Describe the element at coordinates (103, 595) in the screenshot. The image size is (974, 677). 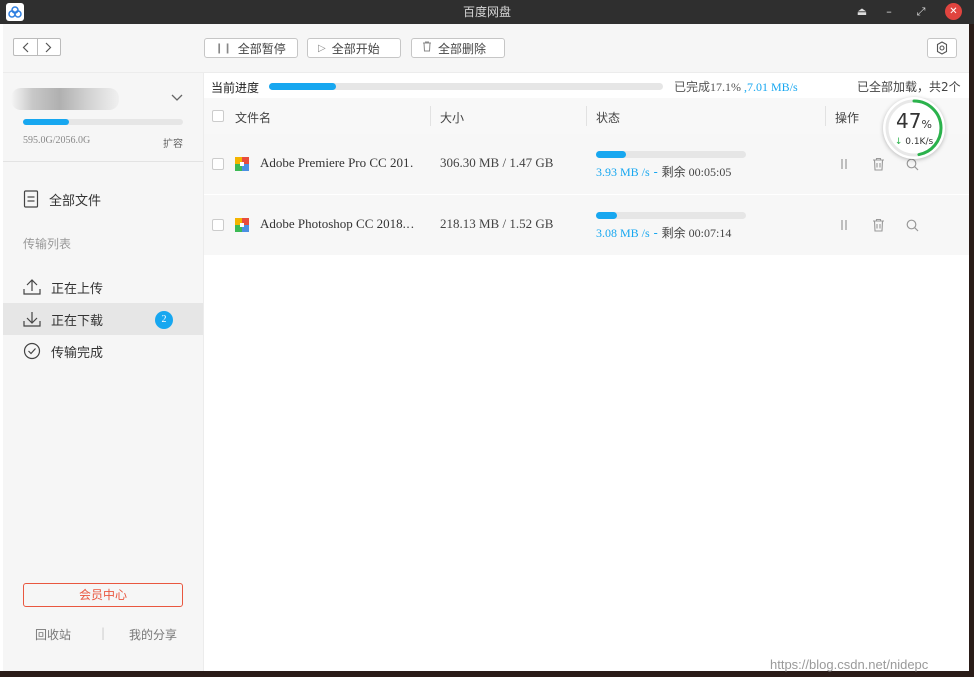
I see `vip-center-button: 会员中心` at that location.